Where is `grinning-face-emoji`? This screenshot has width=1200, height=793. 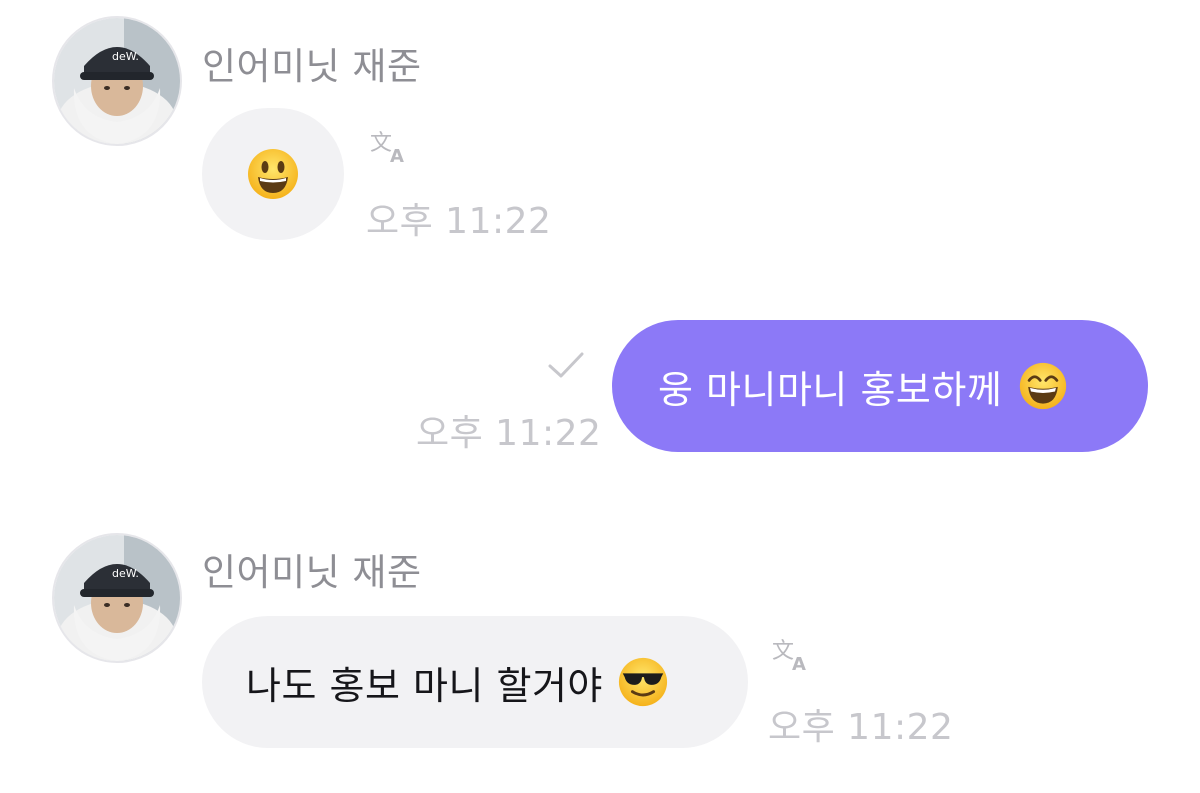
grinning-face-emoji is located at coordinates (273, 174).